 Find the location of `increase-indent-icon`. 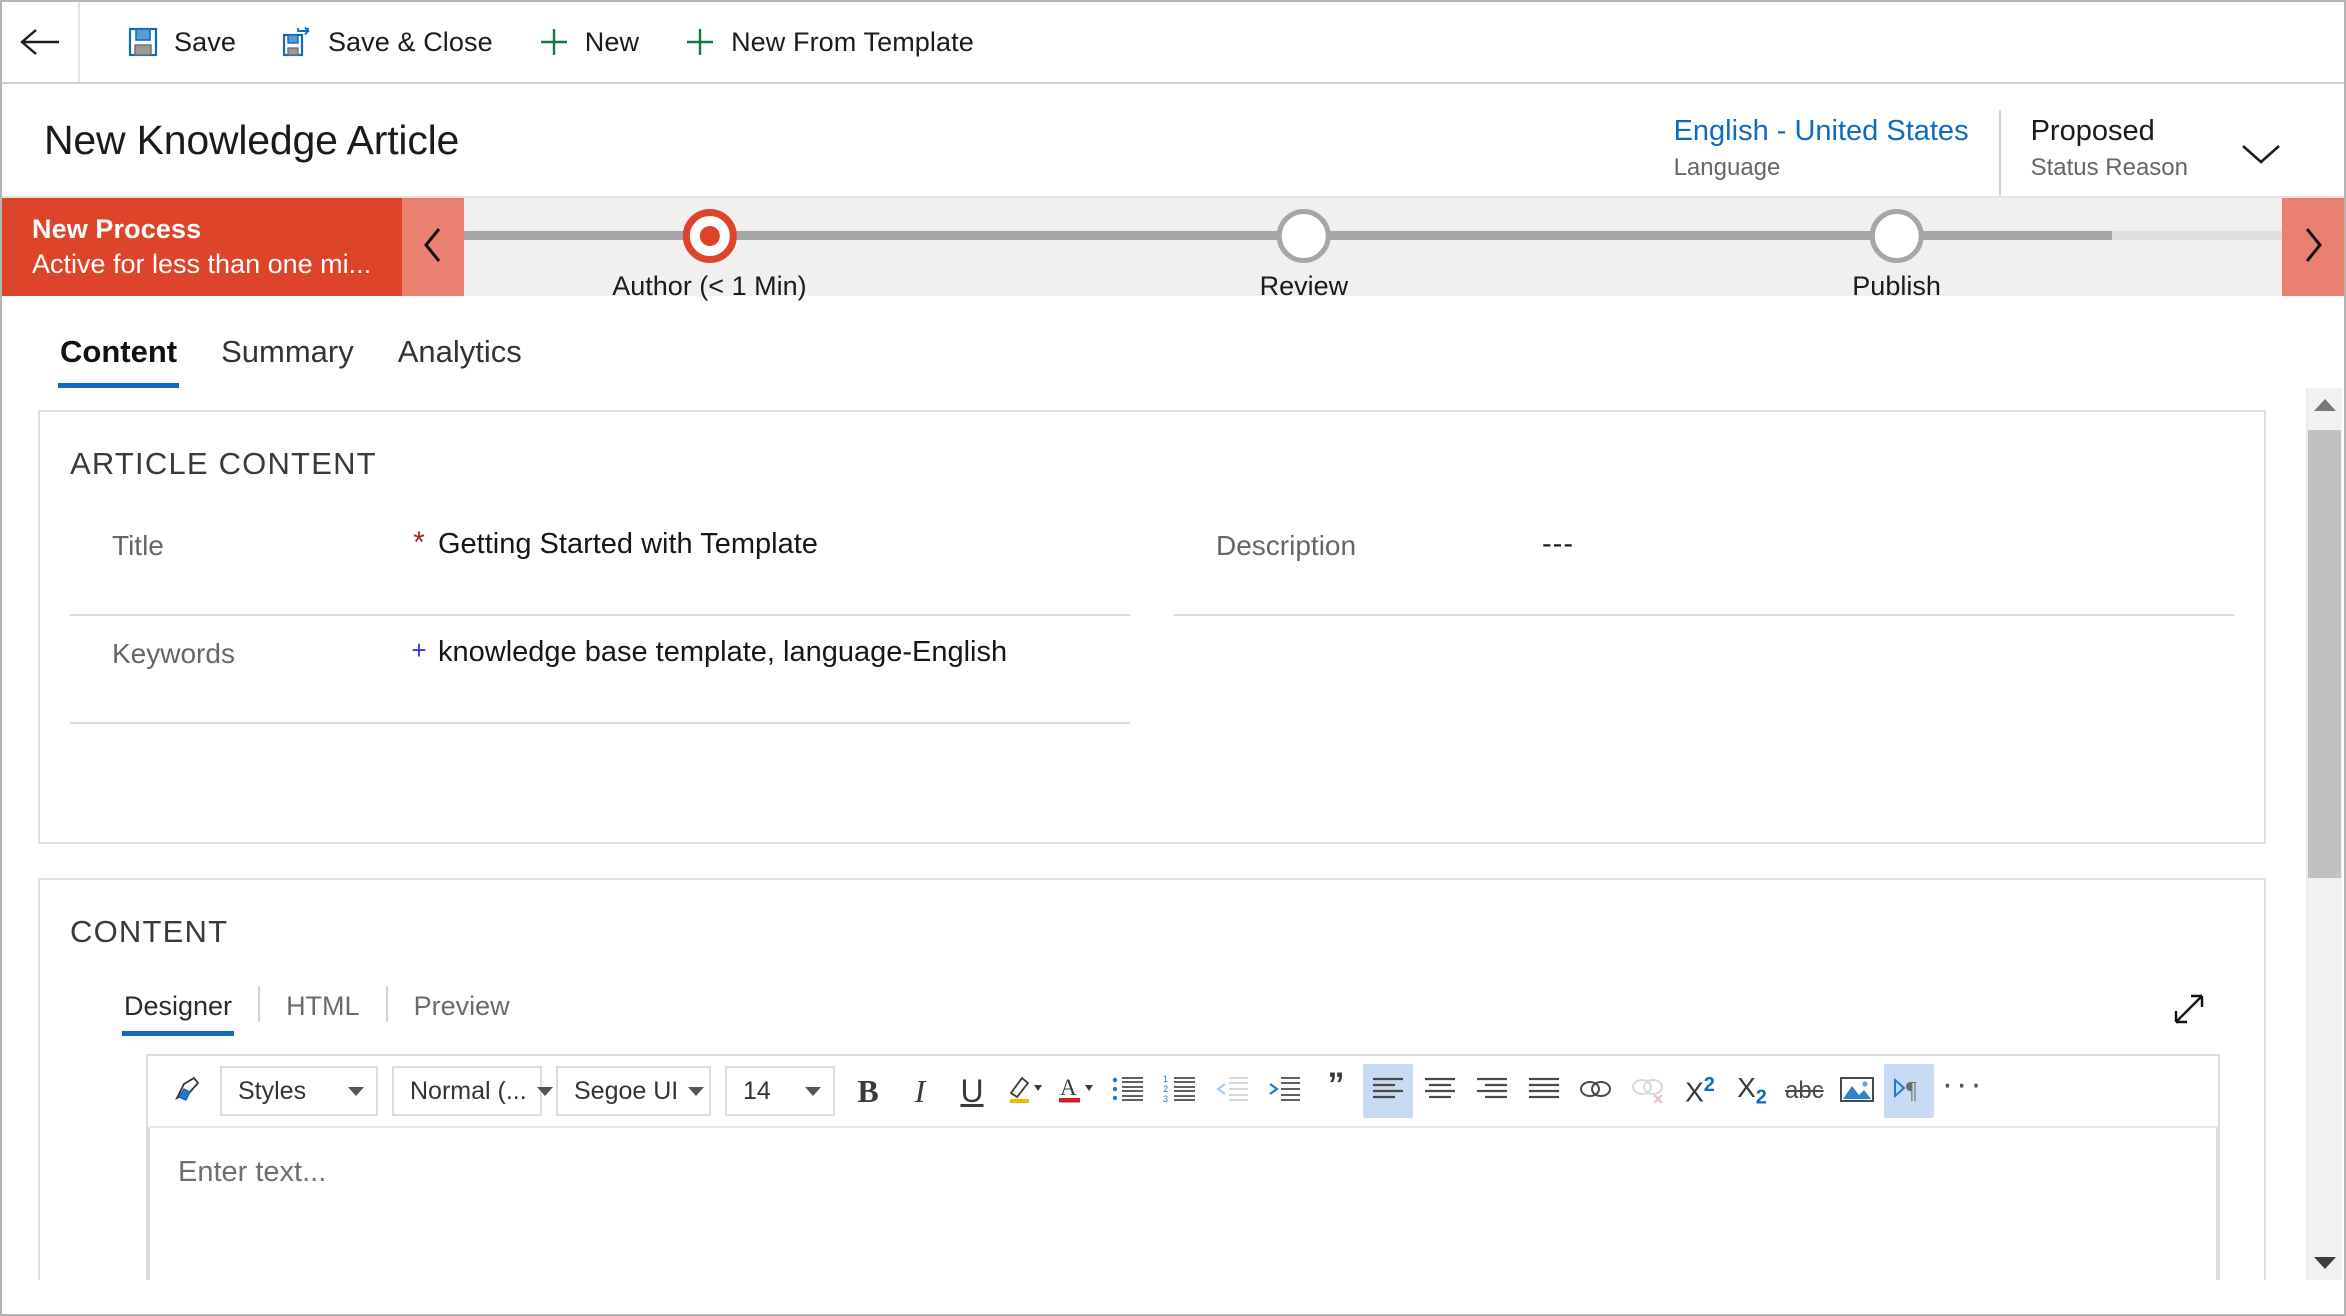

increase-indent-icon is located at coordinates (1284, 1091).